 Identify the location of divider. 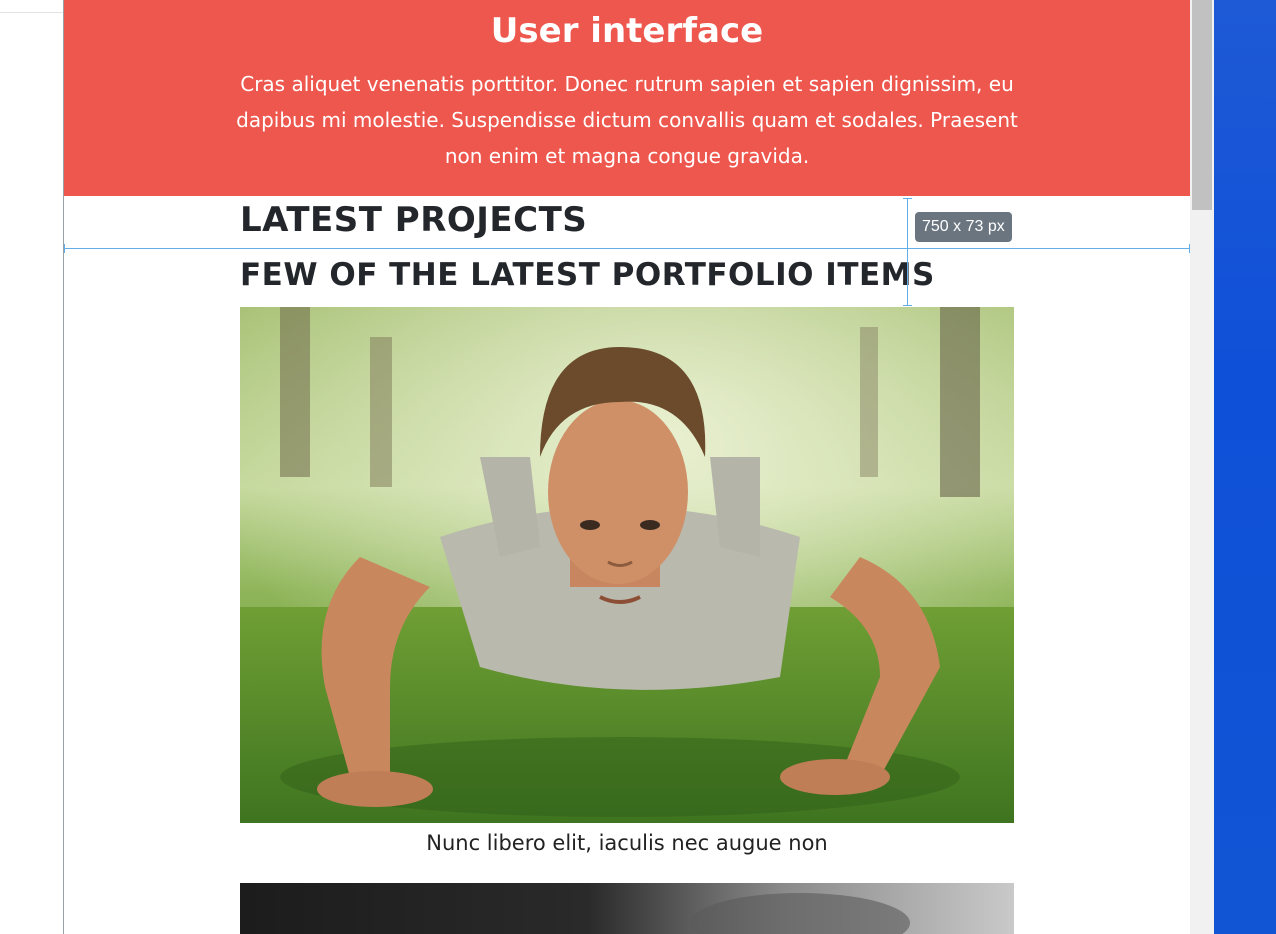
(31, 12).